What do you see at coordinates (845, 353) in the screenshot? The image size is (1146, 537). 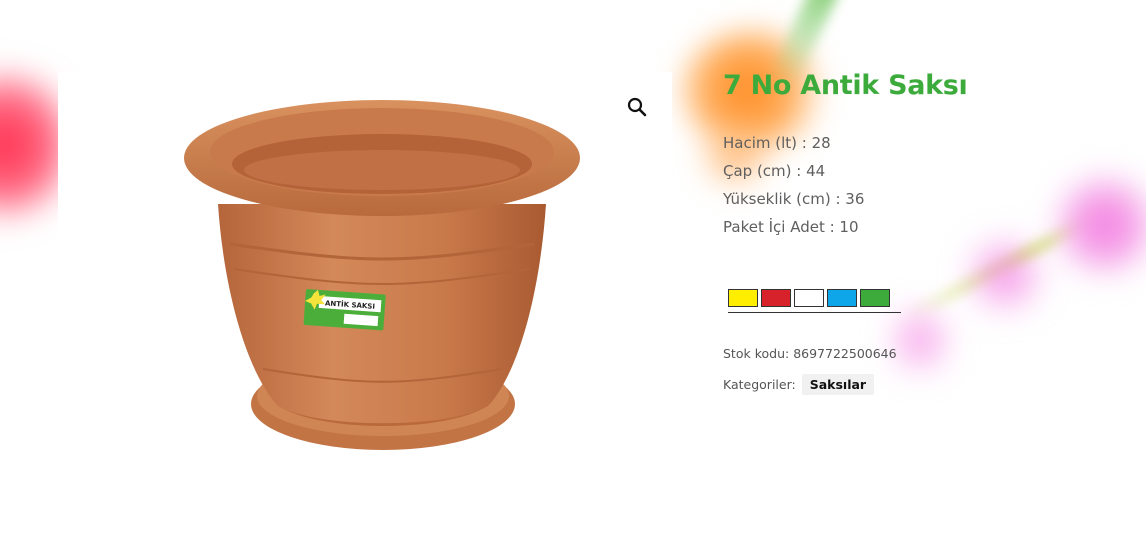 I see `sku-value: 8697722500646` at bounding box center [845, 353].